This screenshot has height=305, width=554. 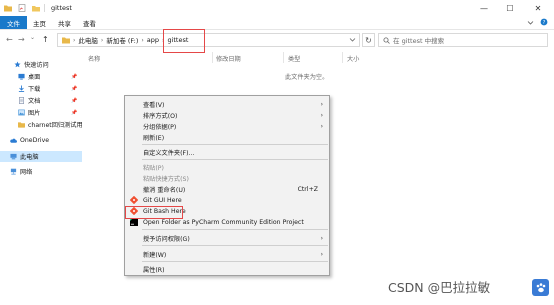 What do you see at coordinates (227, 167) in the screenshot?
I see `menu-item-paste: 粘贴(P)` at bounding box center [227, 167].